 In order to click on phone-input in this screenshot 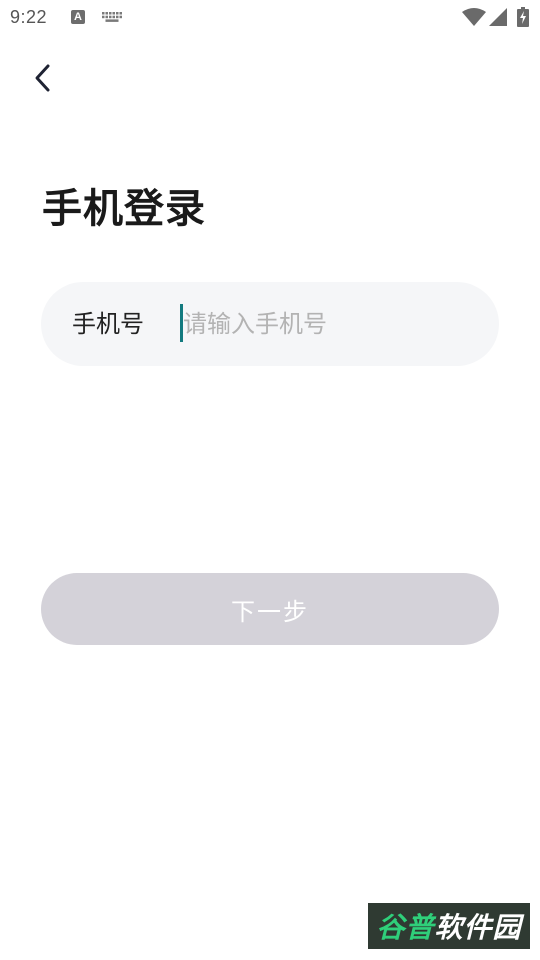, I will do `click(328, 324)`.